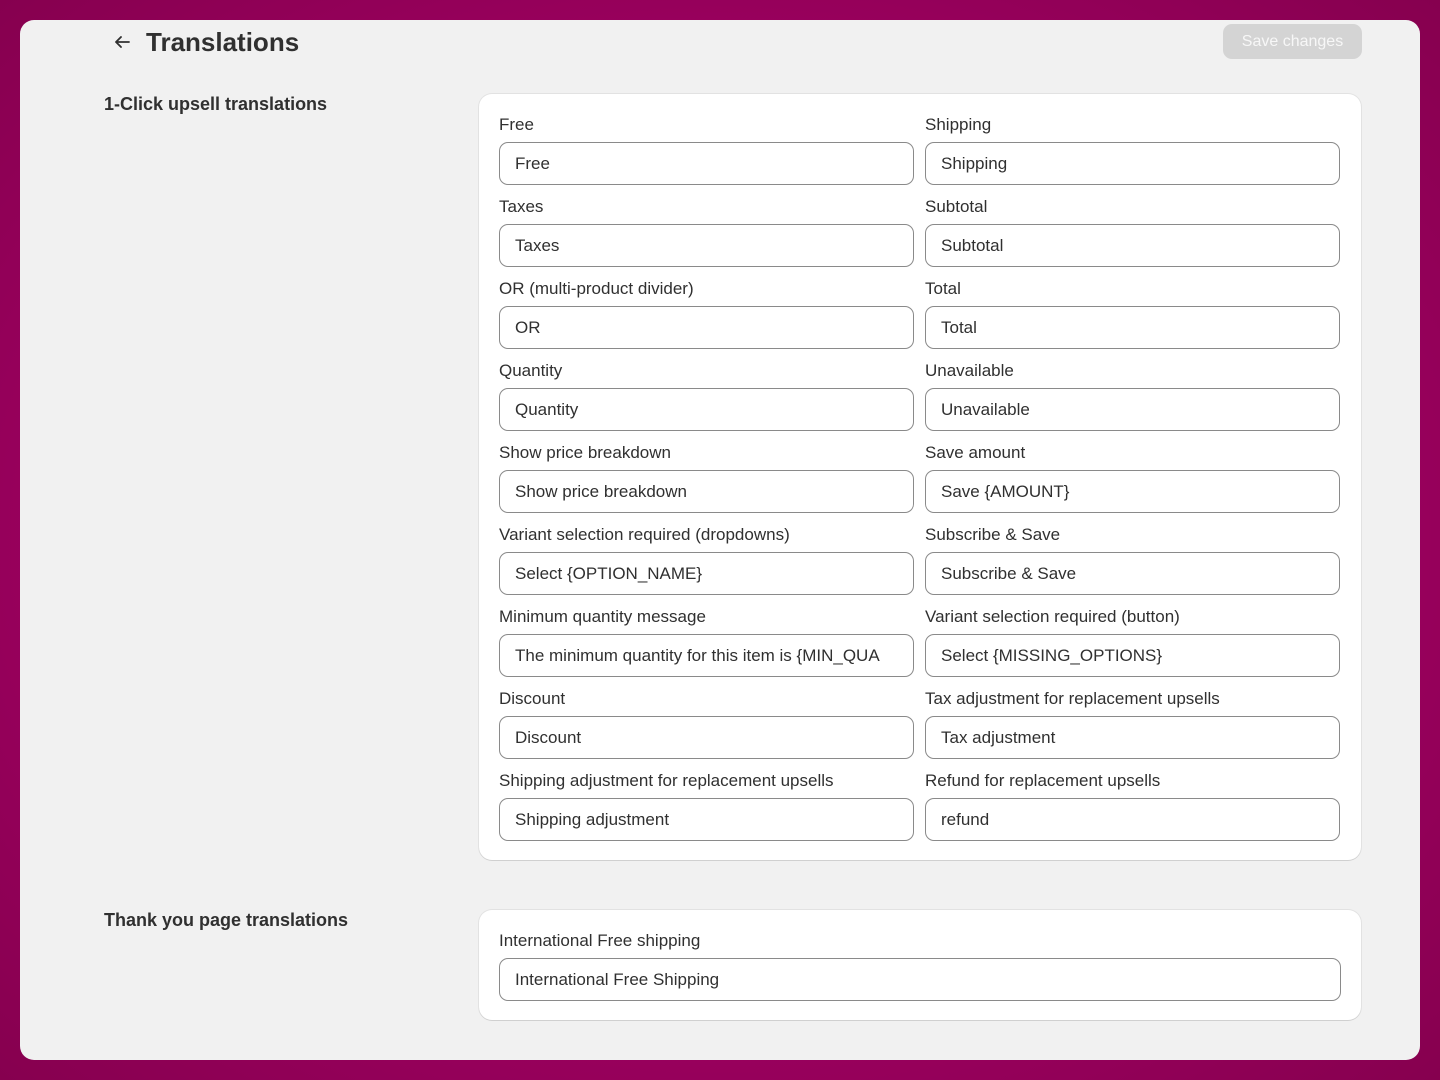 The width and height of the screenshot is (1440, 1080). What do you see at coordinates (1132, 327) in the screenshot?
I see `total-input` at bounding box center [1132, 327].